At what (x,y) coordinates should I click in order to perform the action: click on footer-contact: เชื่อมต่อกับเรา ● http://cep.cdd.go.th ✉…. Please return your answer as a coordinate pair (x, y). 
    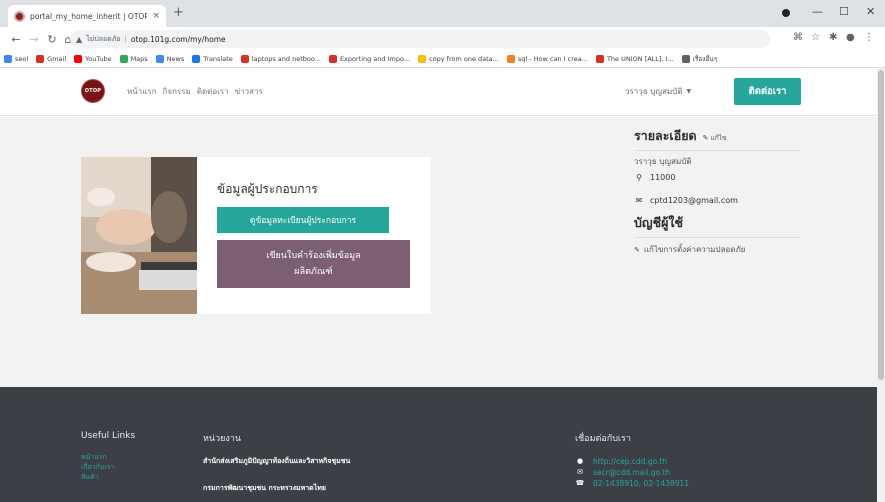
    Looking at the image, I should click on (632, 460).